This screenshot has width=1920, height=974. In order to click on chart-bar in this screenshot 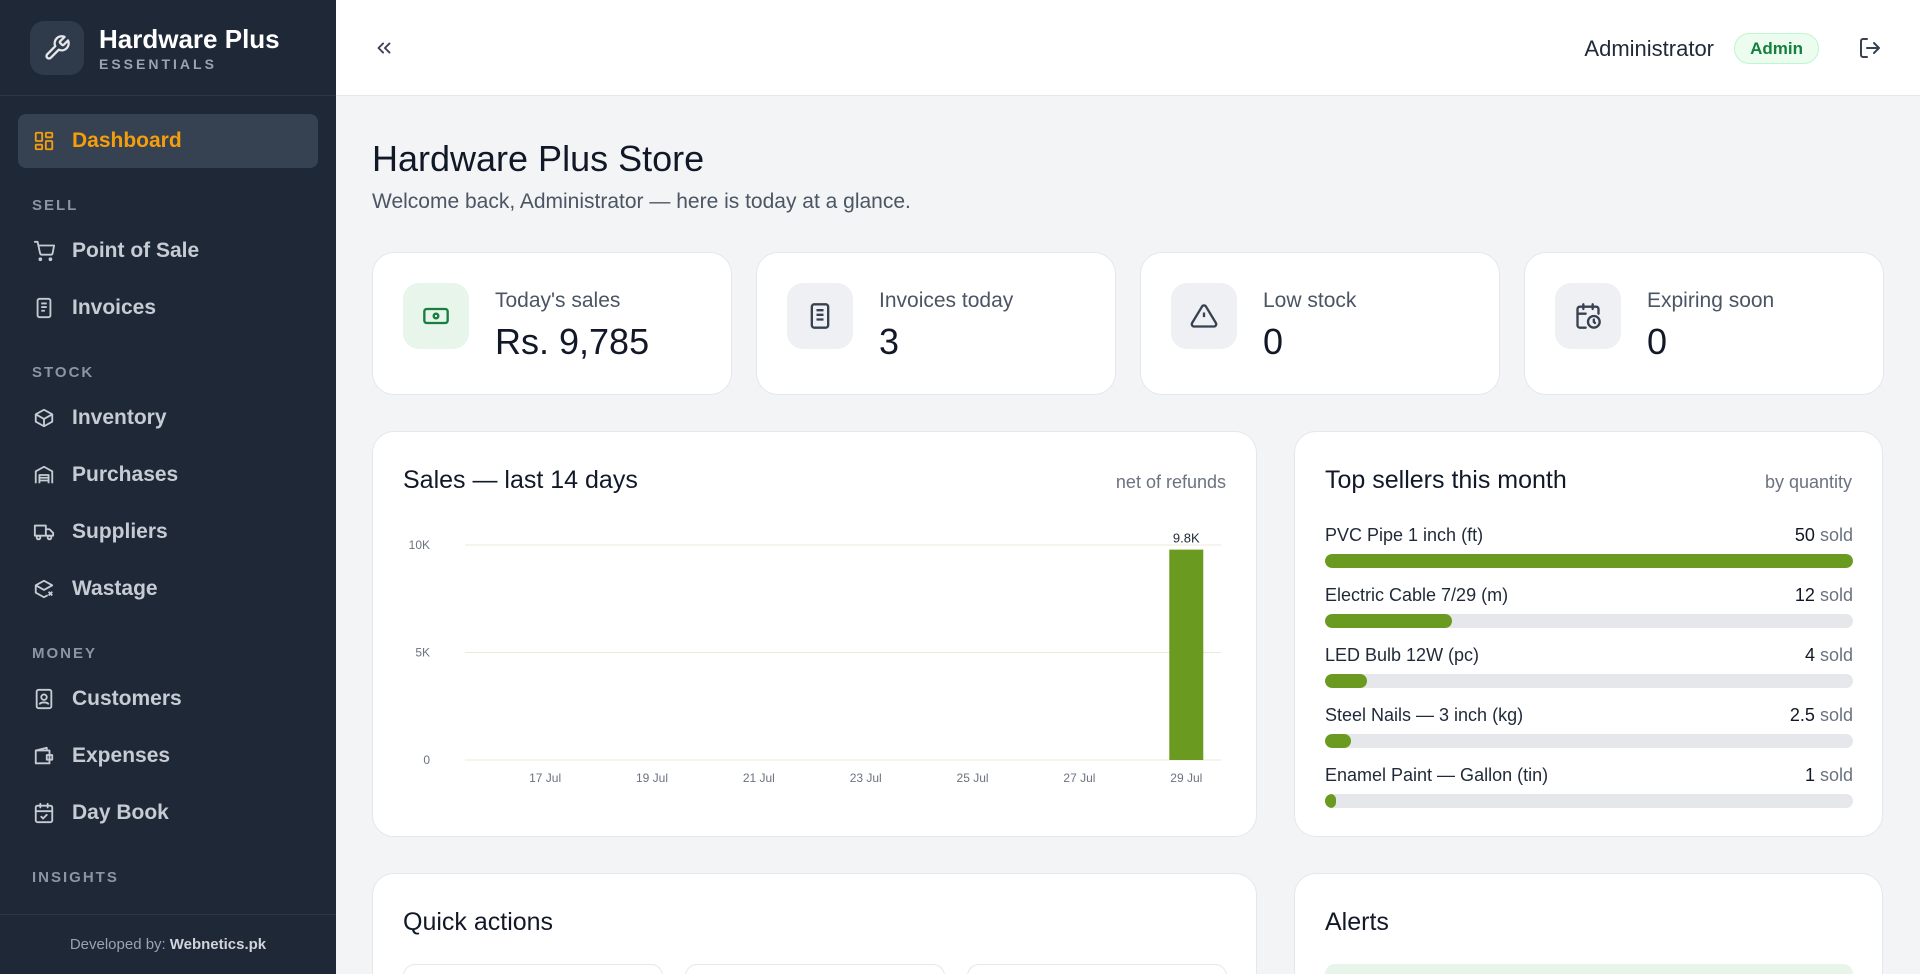, I will do `click(1186, 654)`.